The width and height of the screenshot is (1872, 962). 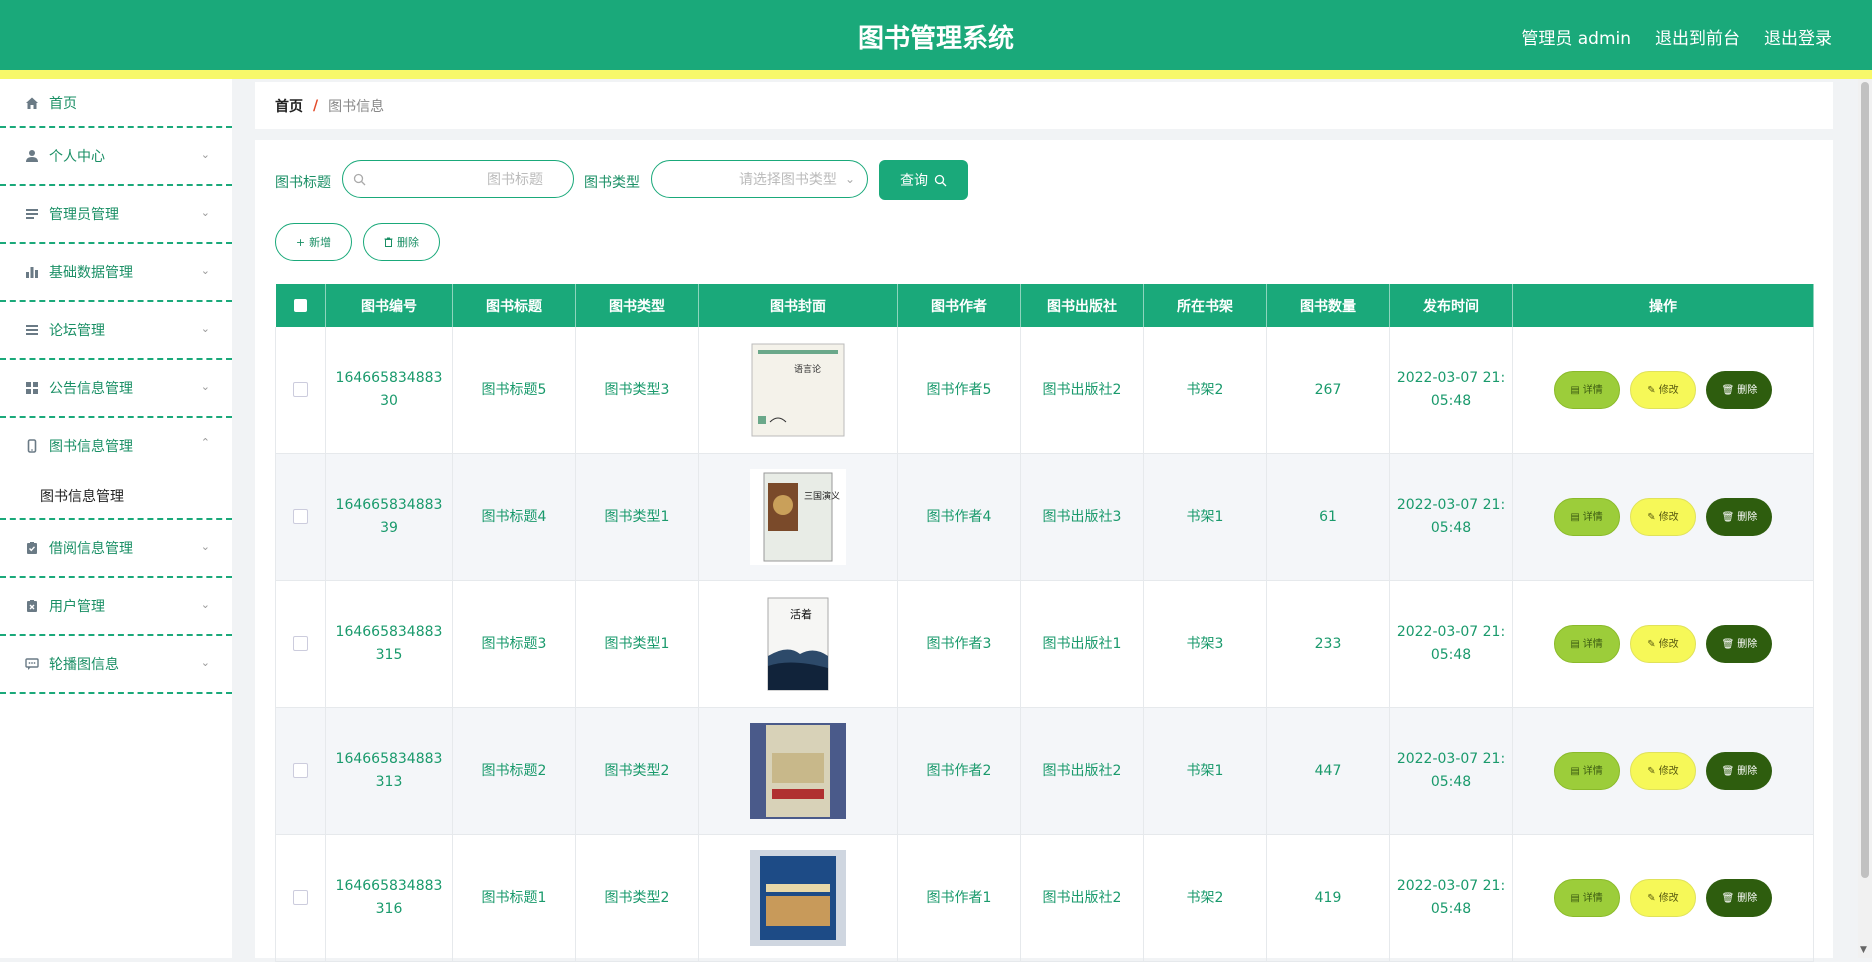 I want to click on book-count-cell: 447, so click(x=1328, y=771).